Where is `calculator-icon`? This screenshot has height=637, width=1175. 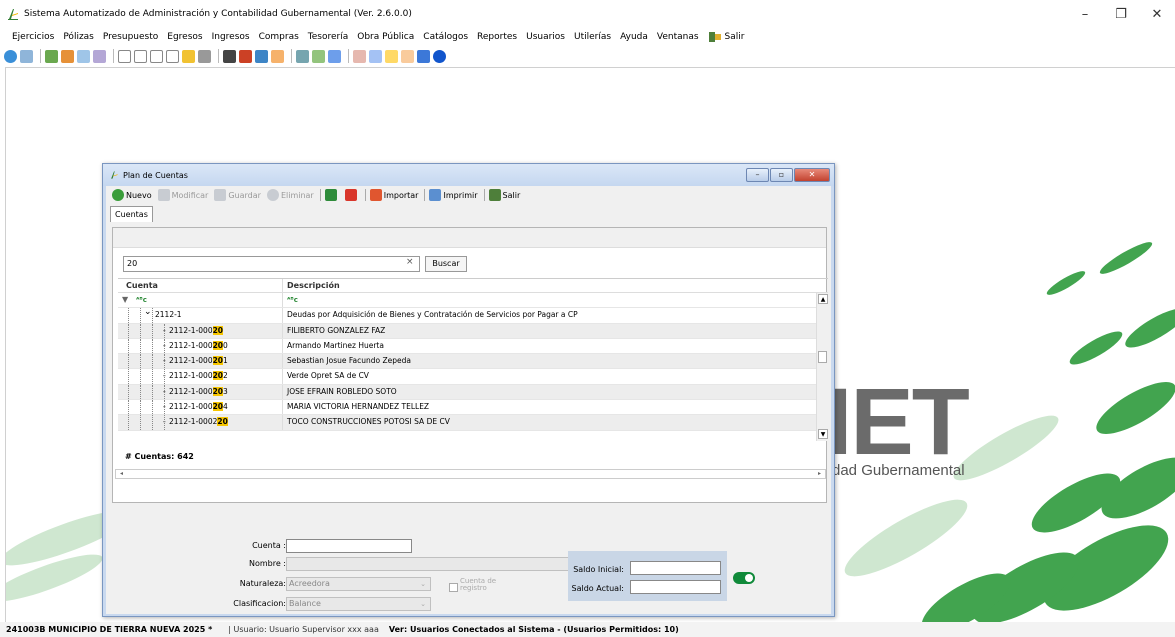 calculator-icon is located at coordinates (302, 56).